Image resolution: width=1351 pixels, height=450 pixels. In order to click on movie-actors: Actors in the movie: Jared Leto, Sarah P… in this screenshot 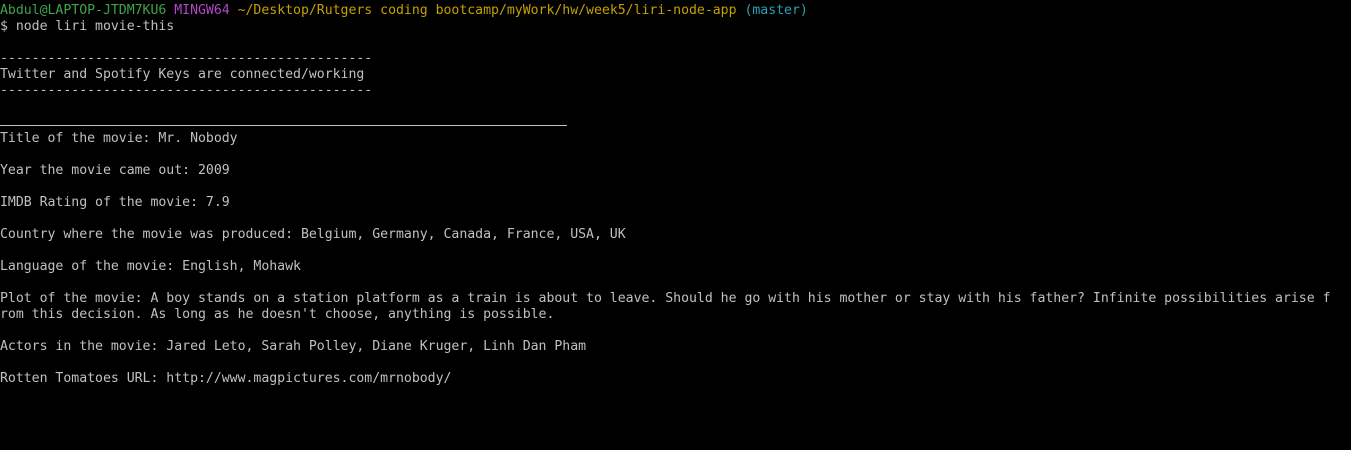, I will do `click(293, 346)`.